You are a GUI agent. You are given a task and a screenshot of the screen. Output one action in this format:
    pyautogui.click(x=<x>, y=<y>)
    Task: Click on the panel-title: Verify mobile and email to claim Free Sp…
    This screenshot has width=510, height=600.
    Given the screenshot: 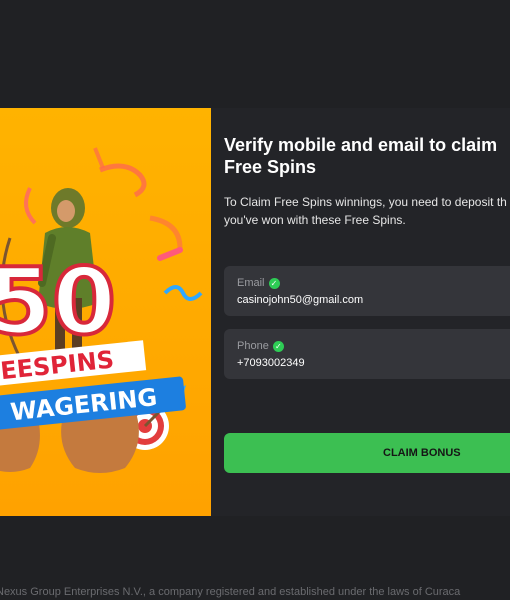 What is the action you would take?
    pyautogui.click(x=361, y=156)
    